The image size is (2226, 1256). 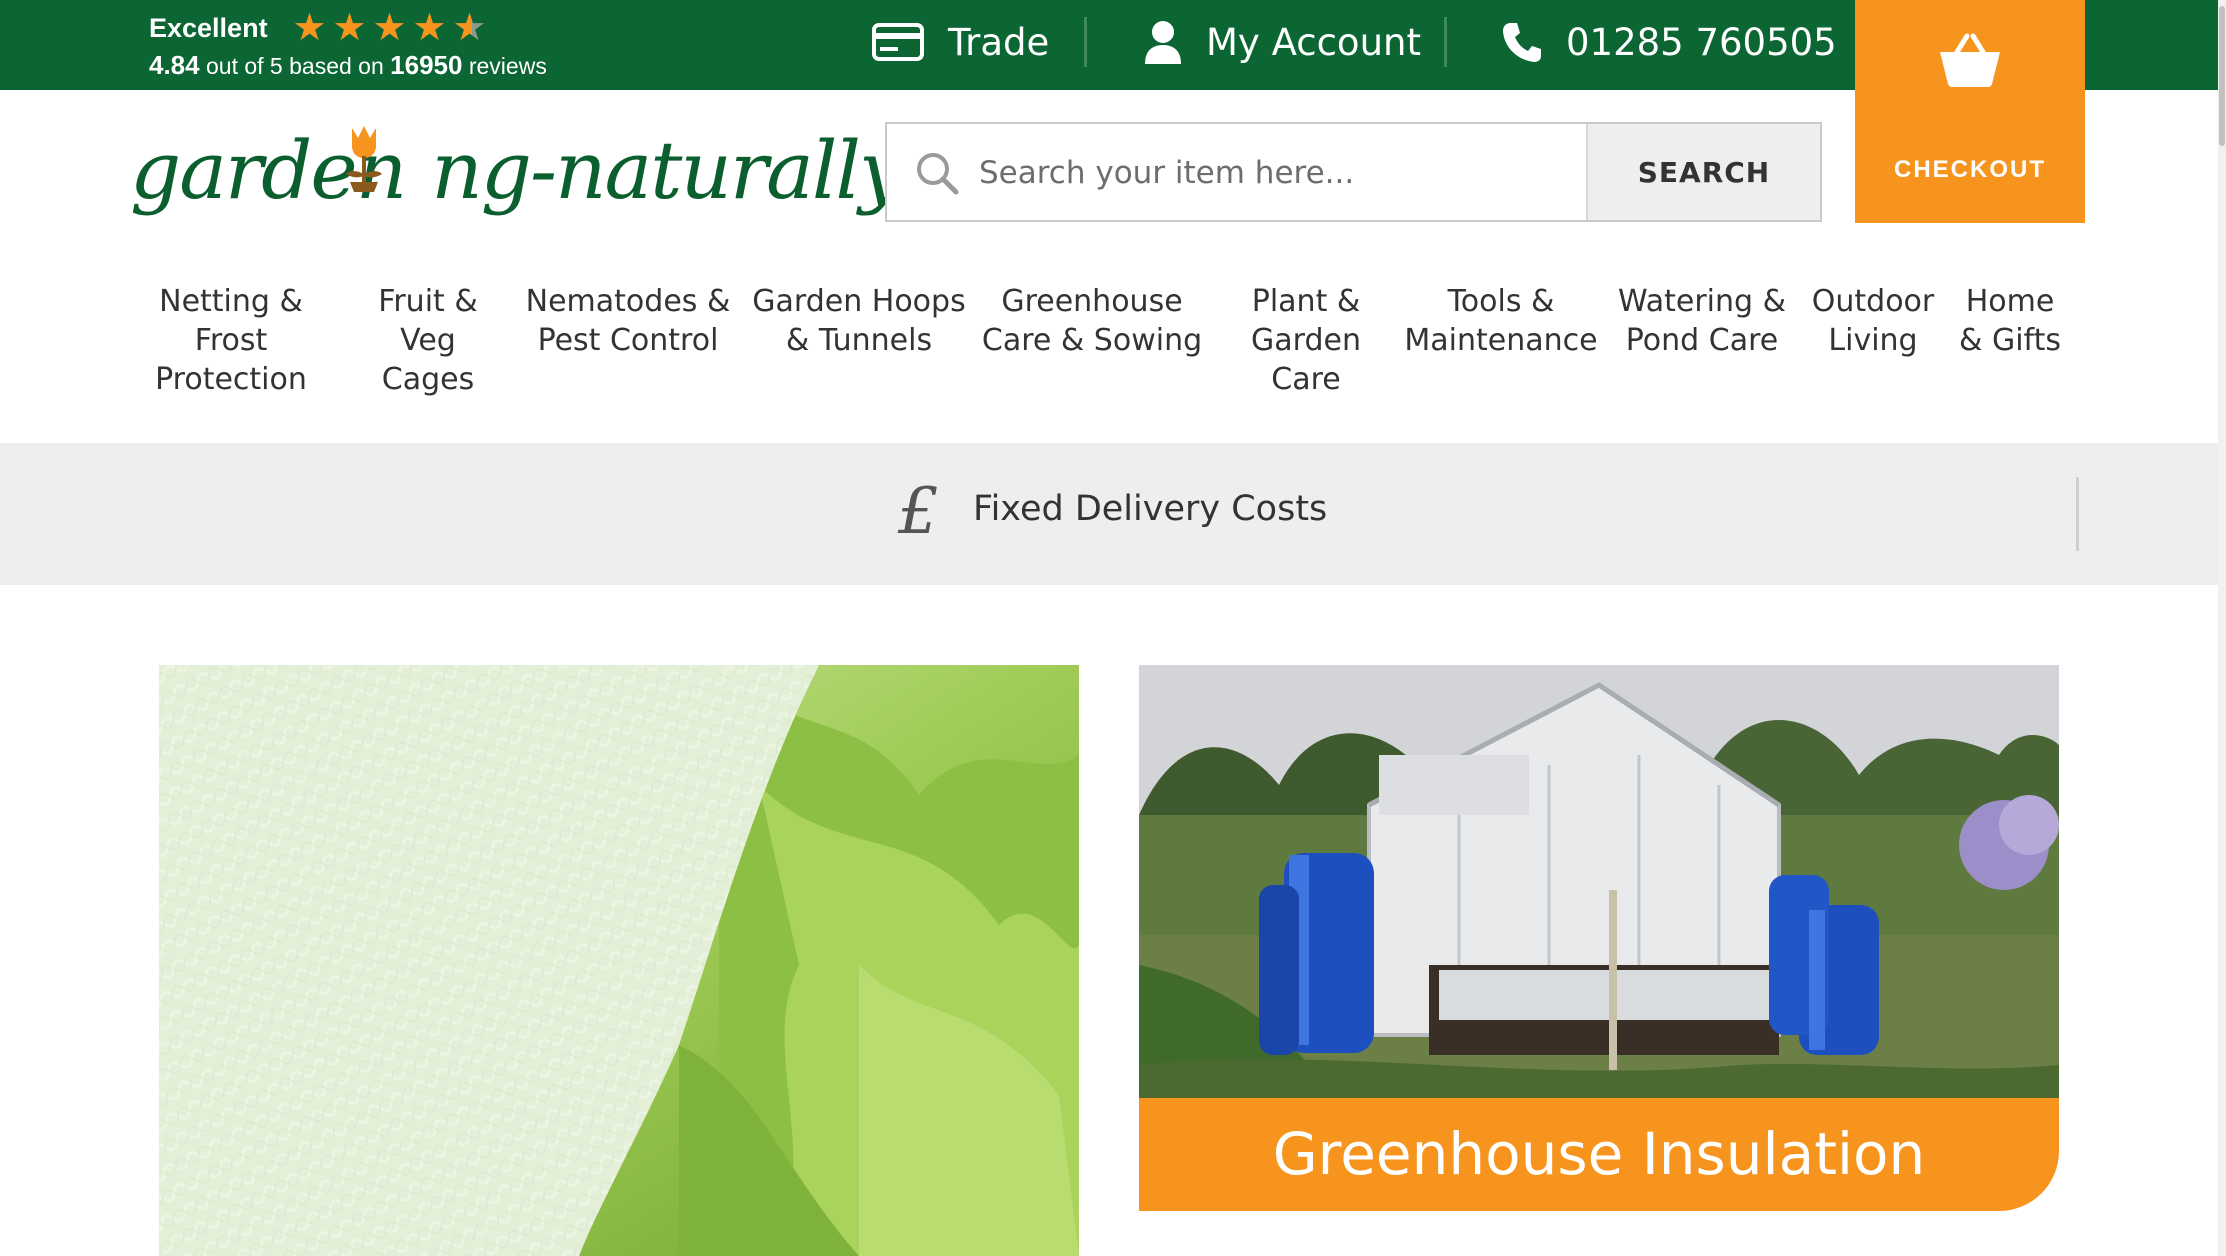 I want to click on flower-logo-icon, so click(x=364, y=159).